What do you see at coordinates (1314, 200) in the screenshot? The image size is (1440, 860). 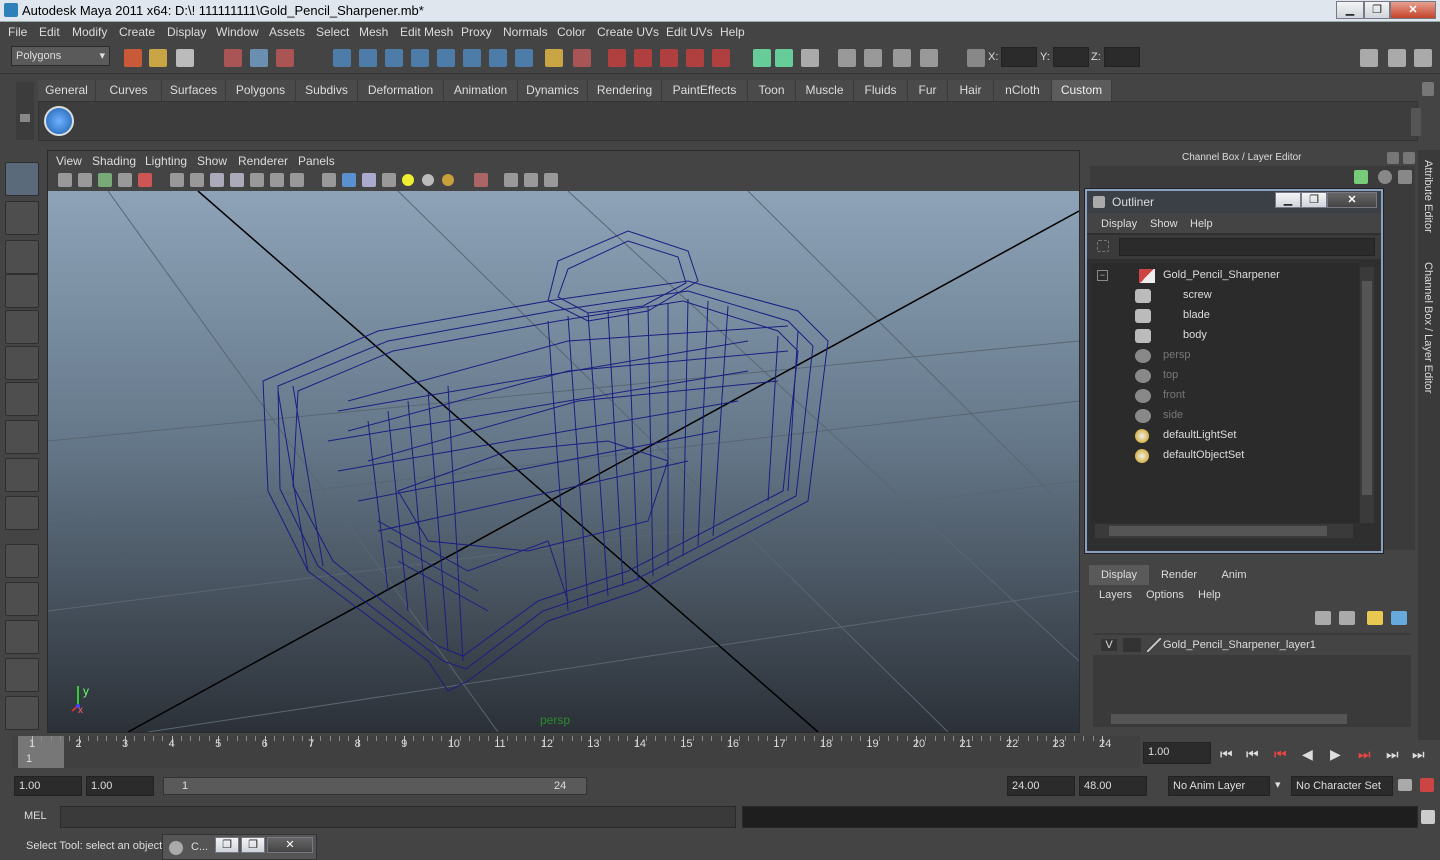 I see `outliner-maximize-button: ❐` at bounding box center [1314, 200].